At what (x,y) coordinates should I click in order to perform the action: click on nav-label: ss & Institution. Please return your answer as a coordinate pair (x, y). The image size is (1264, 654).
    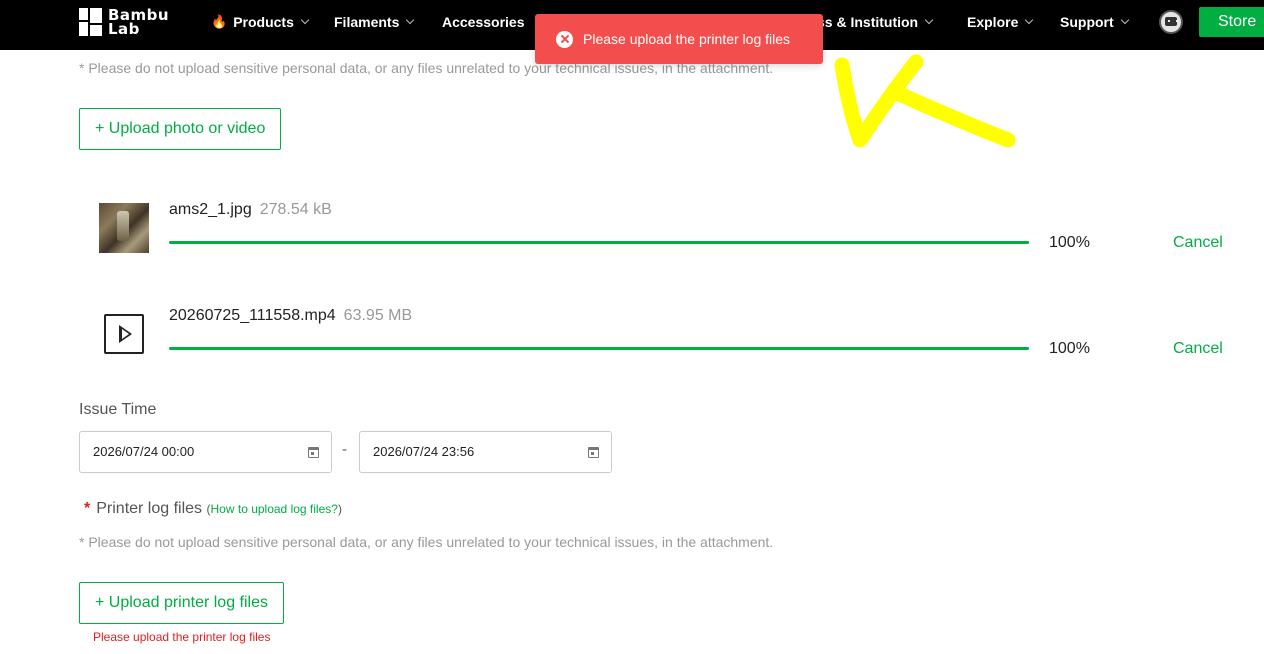
    Looking at the image, I should click on (868, 22).